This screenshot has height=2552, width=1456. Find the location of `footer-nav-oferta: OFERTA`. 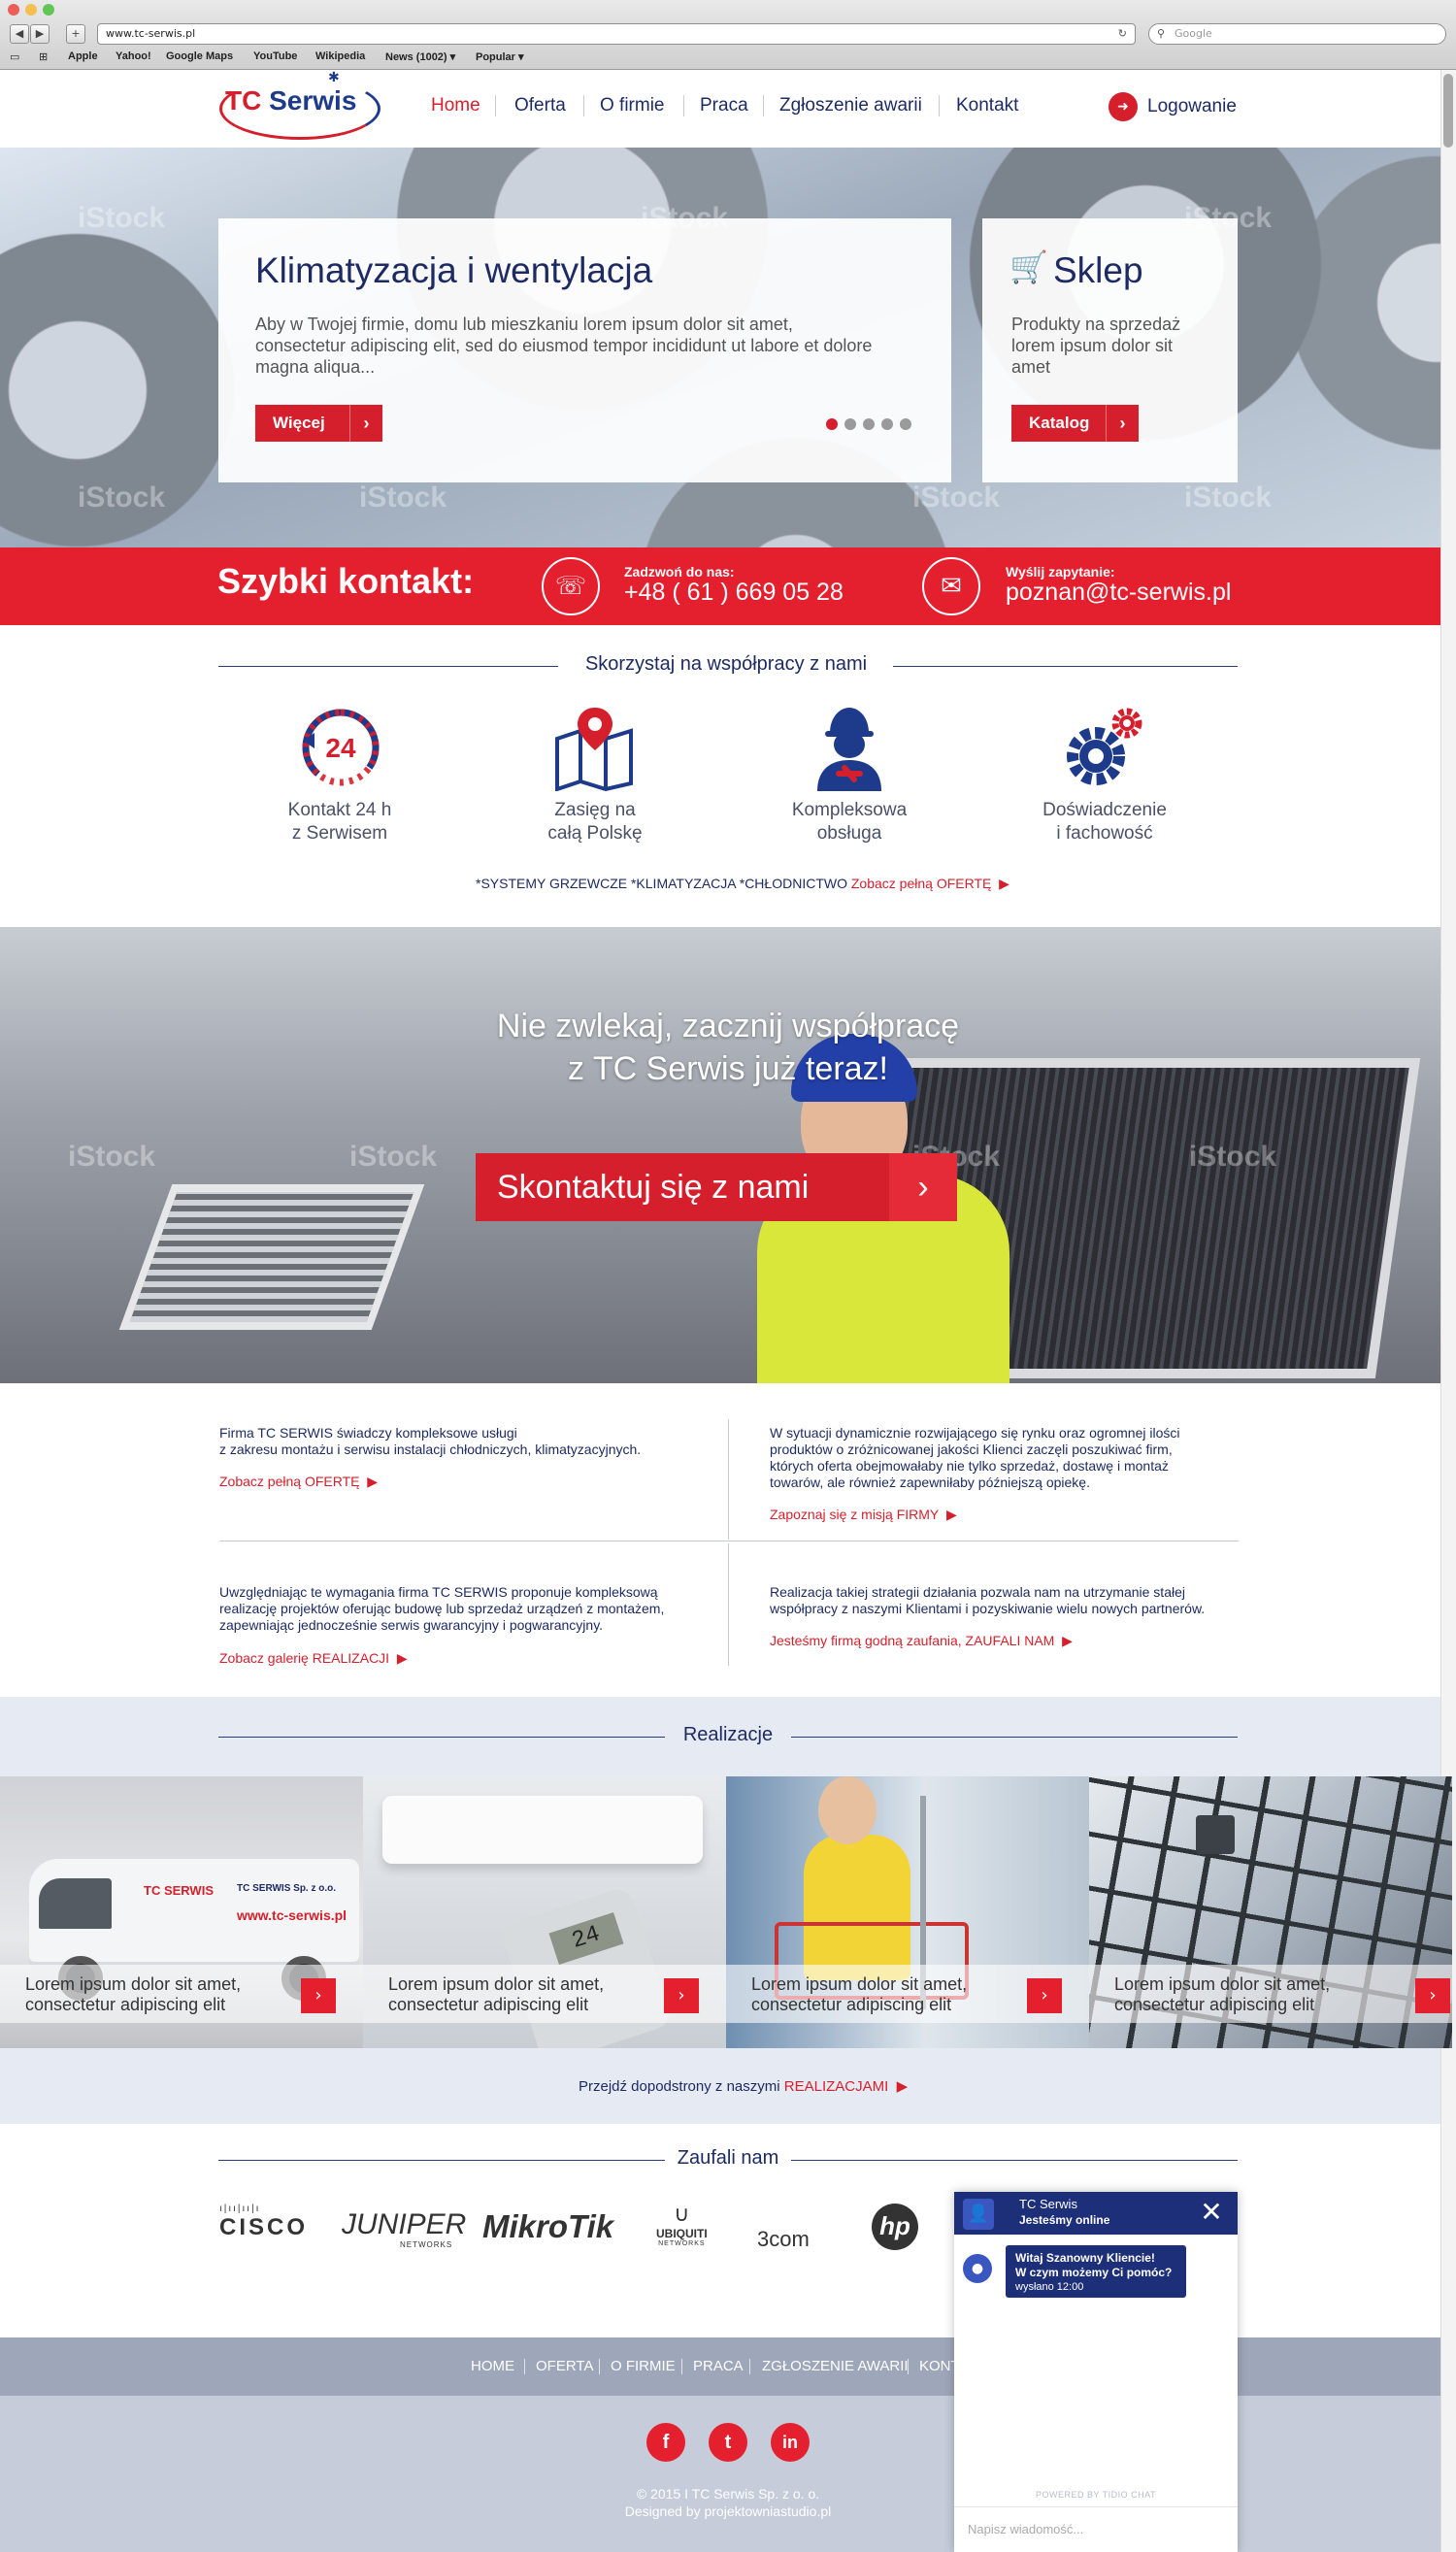

footer-nav-oferta: OFERTA is located at coordinates (564, 2366).